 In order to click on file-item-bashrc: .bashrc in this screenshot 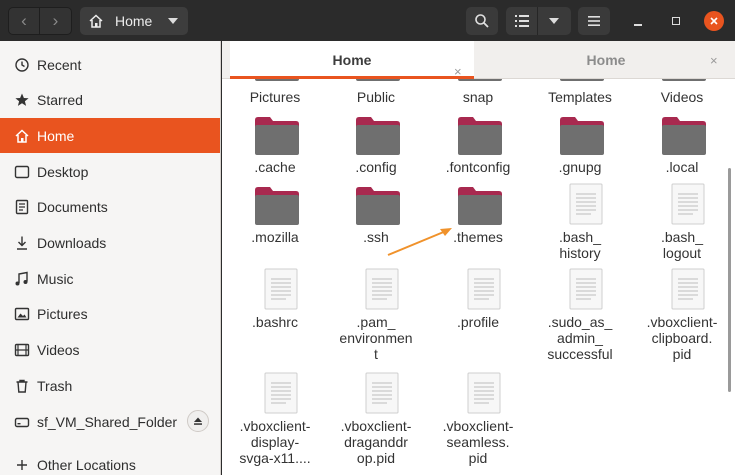, I will do `click(275, 315)`.